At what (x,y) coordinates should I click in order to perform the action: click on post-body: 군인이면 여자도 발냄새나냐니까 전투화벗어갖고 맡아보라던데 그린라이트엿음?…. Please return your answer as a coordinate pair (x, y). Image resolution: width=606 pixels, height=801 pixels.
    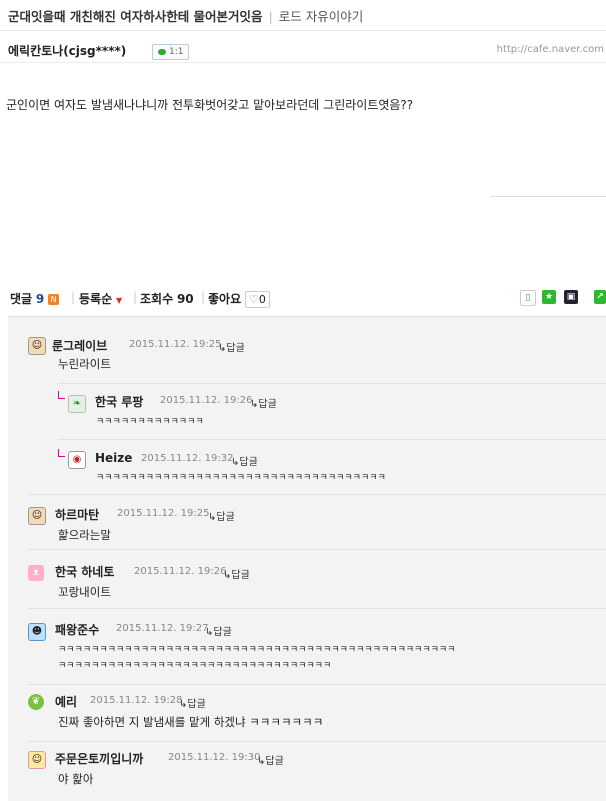
    Looking at the image, I should click on (210, 105).